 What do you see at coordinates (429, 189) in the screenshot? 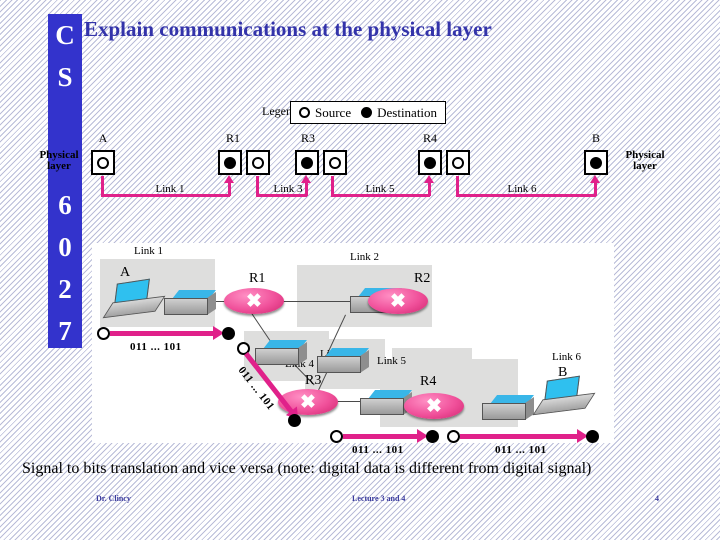
I see `link5-segment-up` at bounding box center [429, 189].